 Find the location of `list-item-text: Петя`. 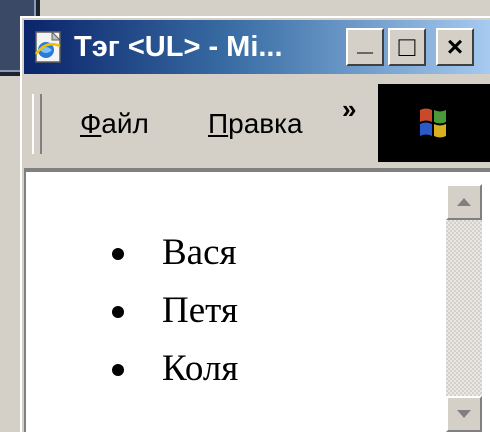

list-item-text: Петя is located at coordinates (200, 310).